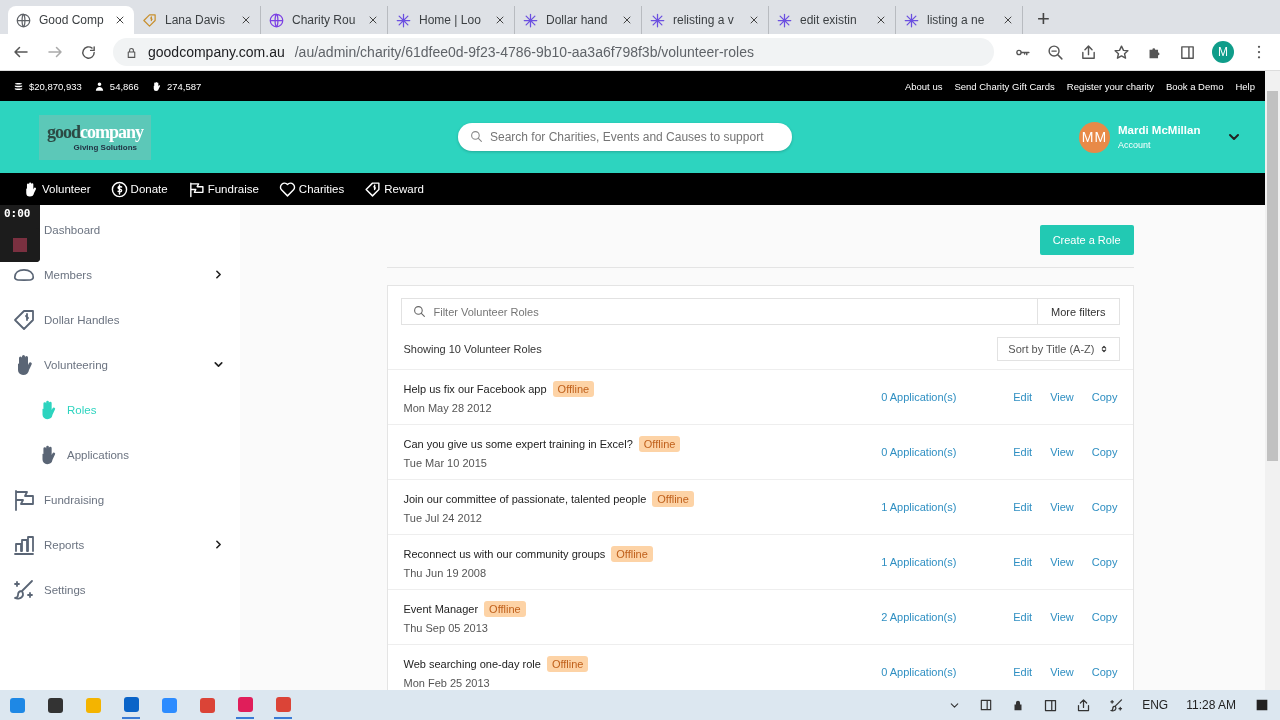 Image resolution: width=1280 pixels, height=720 pixels. Describe the element at coordinates (324, 20) in the screenshot. I see `browser-tab: Charity Rou` at that location.